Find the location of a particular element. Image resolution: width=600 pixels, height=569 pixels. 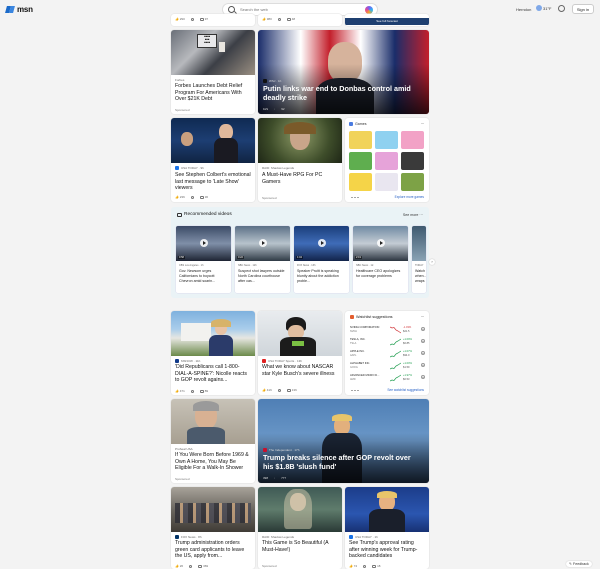

msn-logo: msn is located at coordinates (19, 9).